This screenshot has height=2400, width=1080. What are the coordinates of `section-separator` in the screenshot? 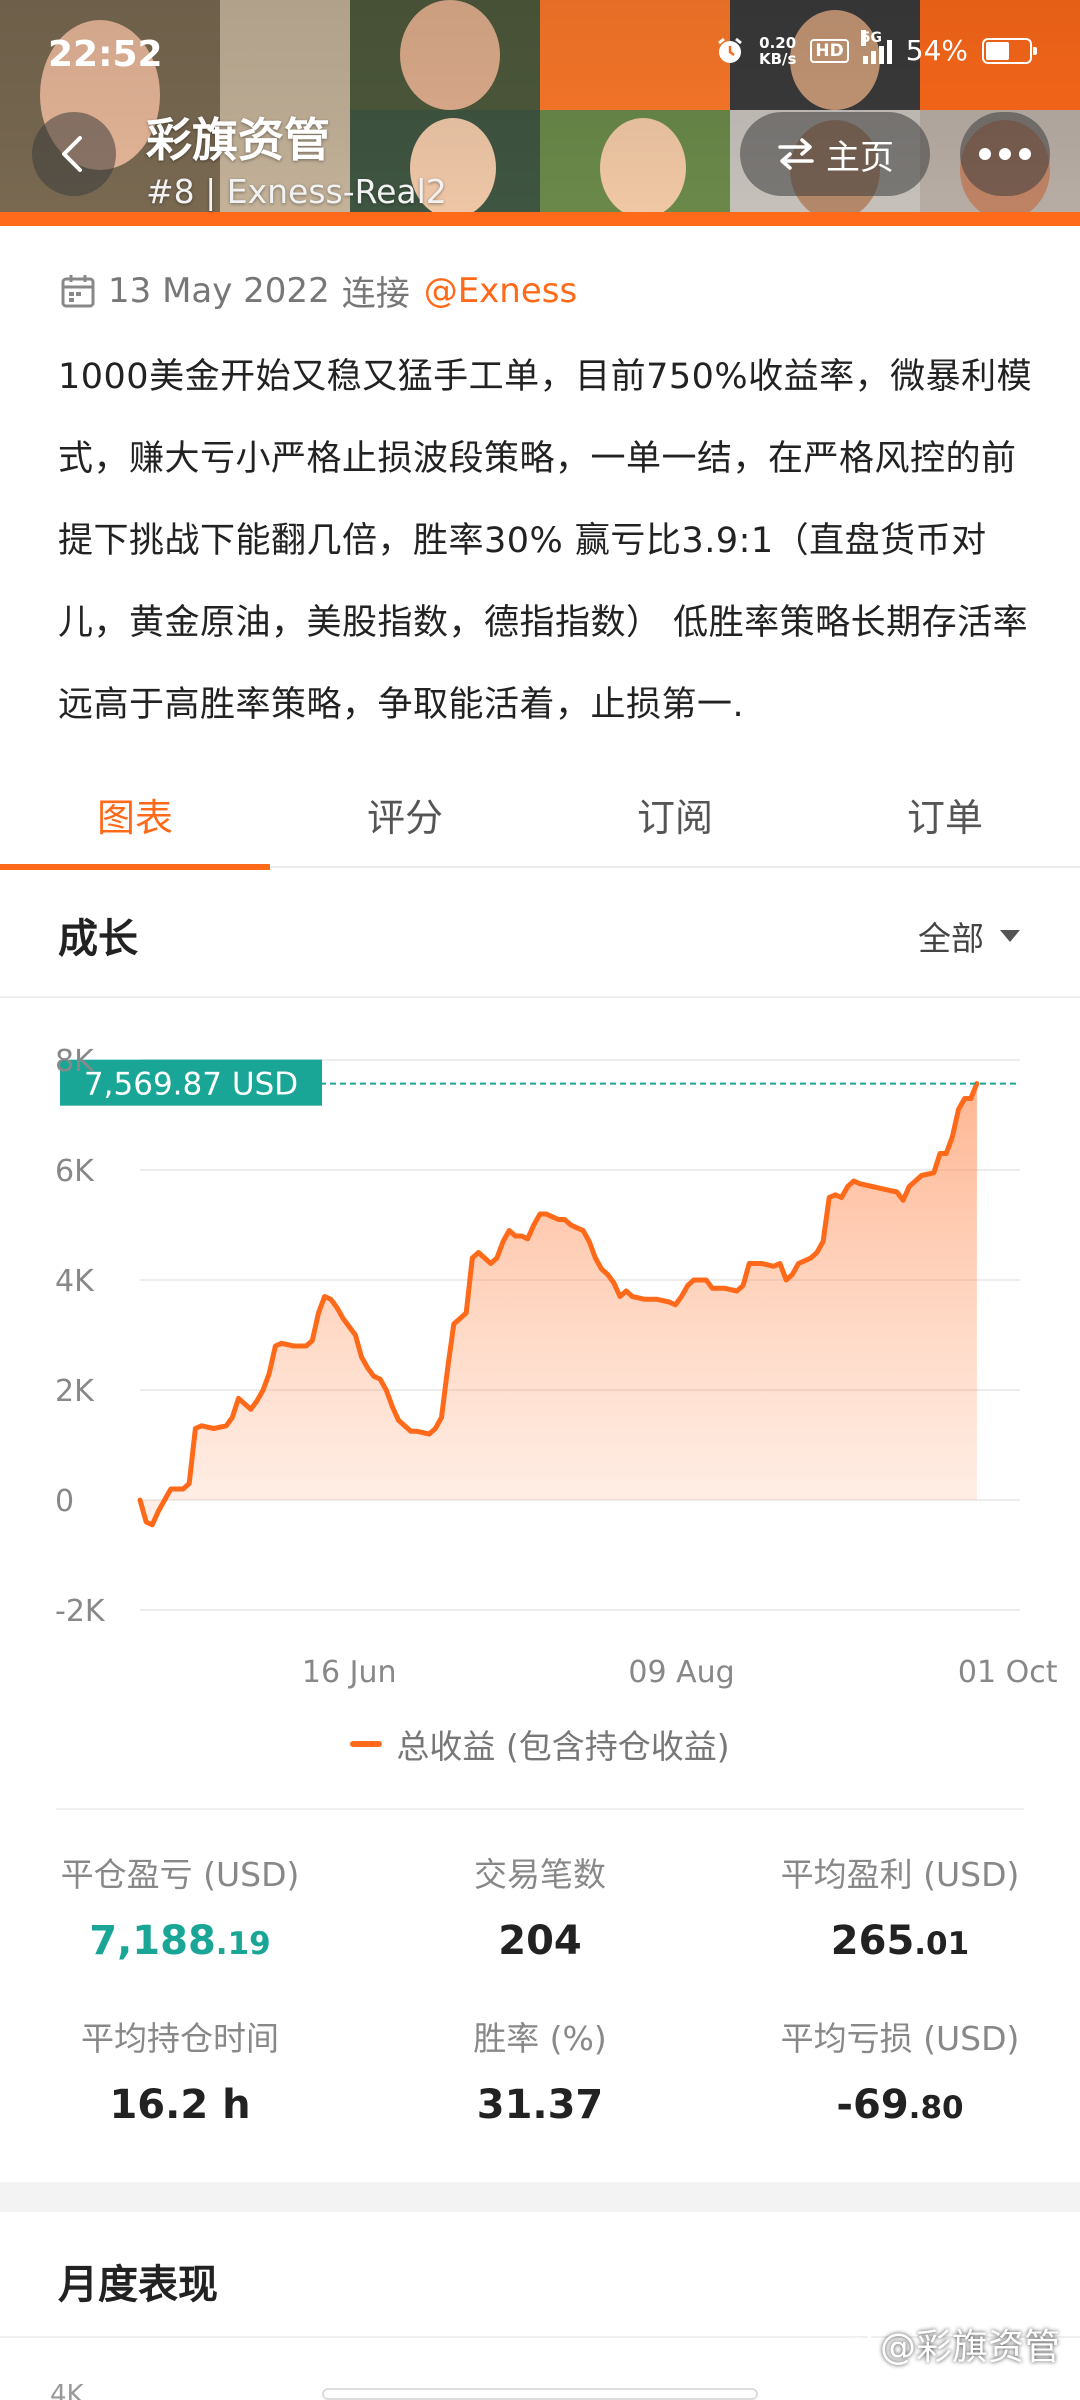 It's located at (540, 2197).